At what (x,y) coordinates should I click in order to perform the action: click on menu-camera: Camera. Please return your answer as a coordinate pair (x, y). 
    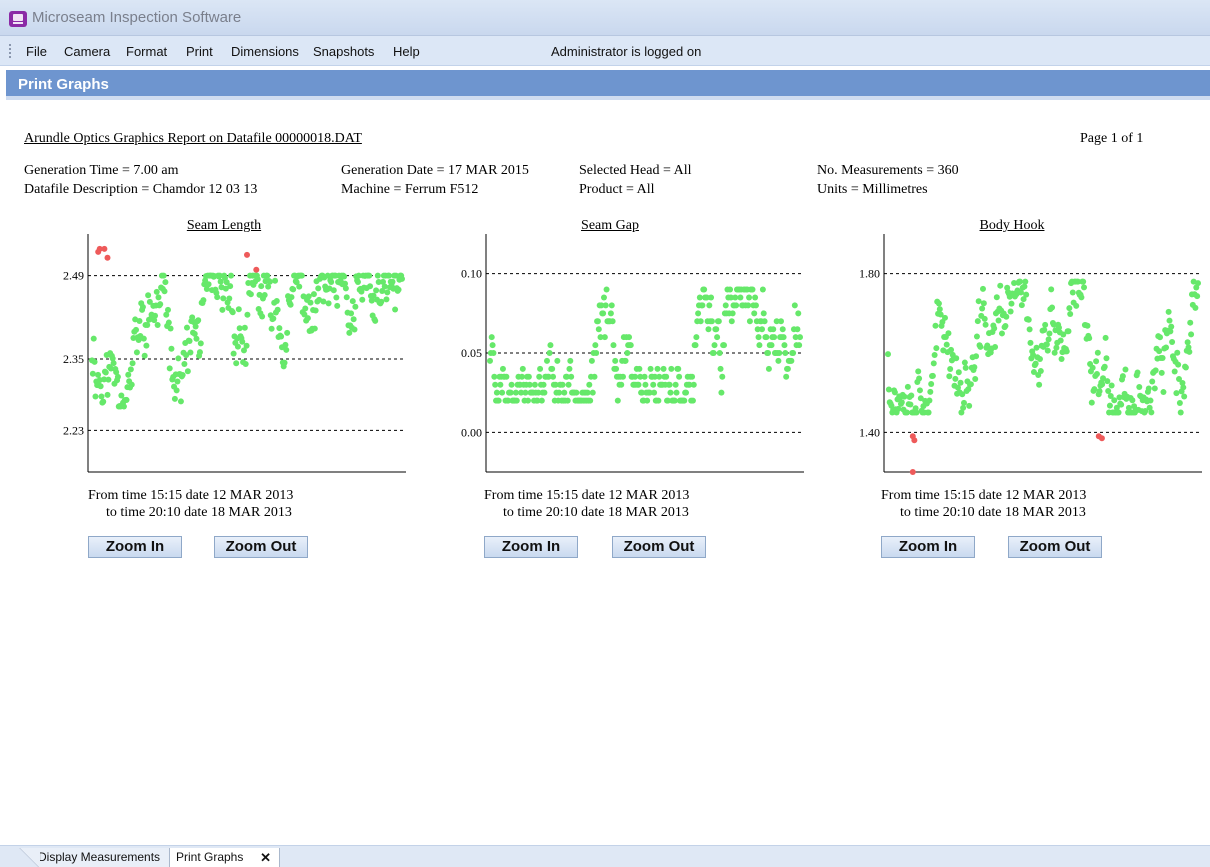
    Looking at the image, I should click on (87, 51).